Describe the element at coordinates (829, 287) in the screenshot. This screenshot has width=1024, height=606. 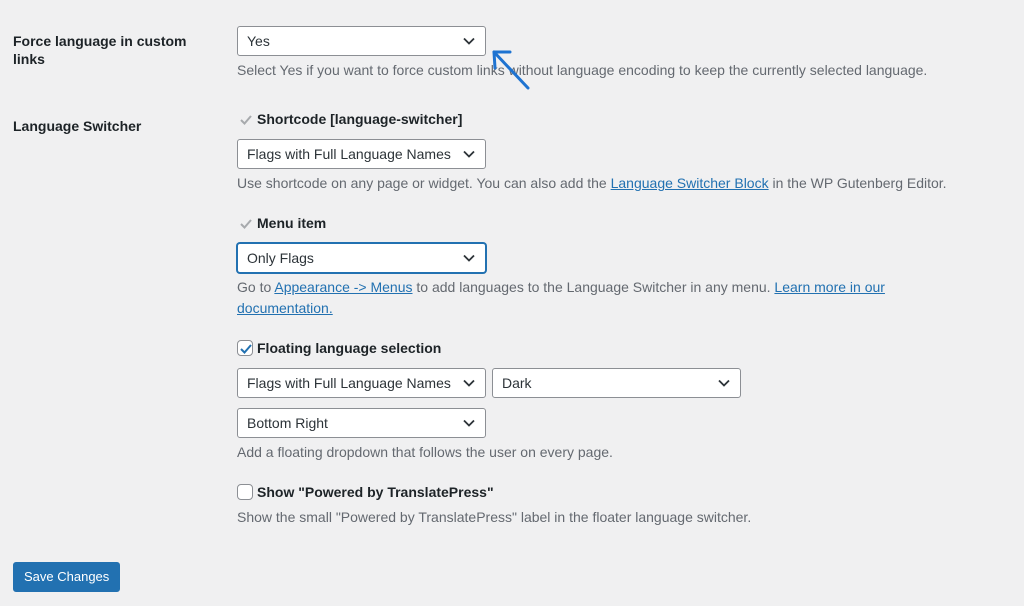
I see `documentation-link: Learn more in our` at that location.